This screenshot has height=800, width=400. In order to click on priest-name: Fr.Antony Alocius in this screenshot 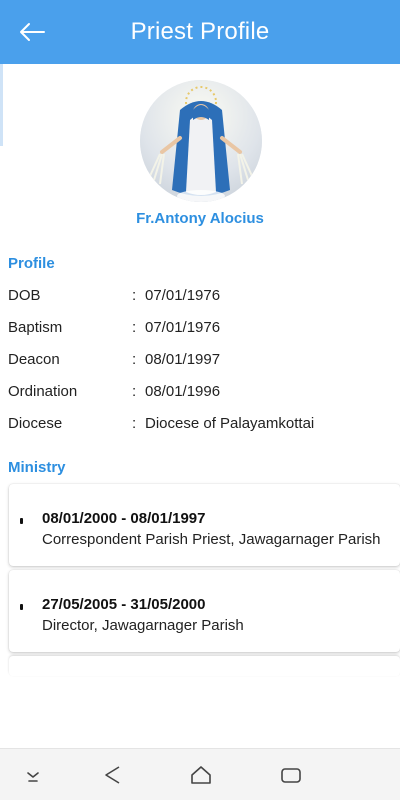, I will do `click(200, 218)`.